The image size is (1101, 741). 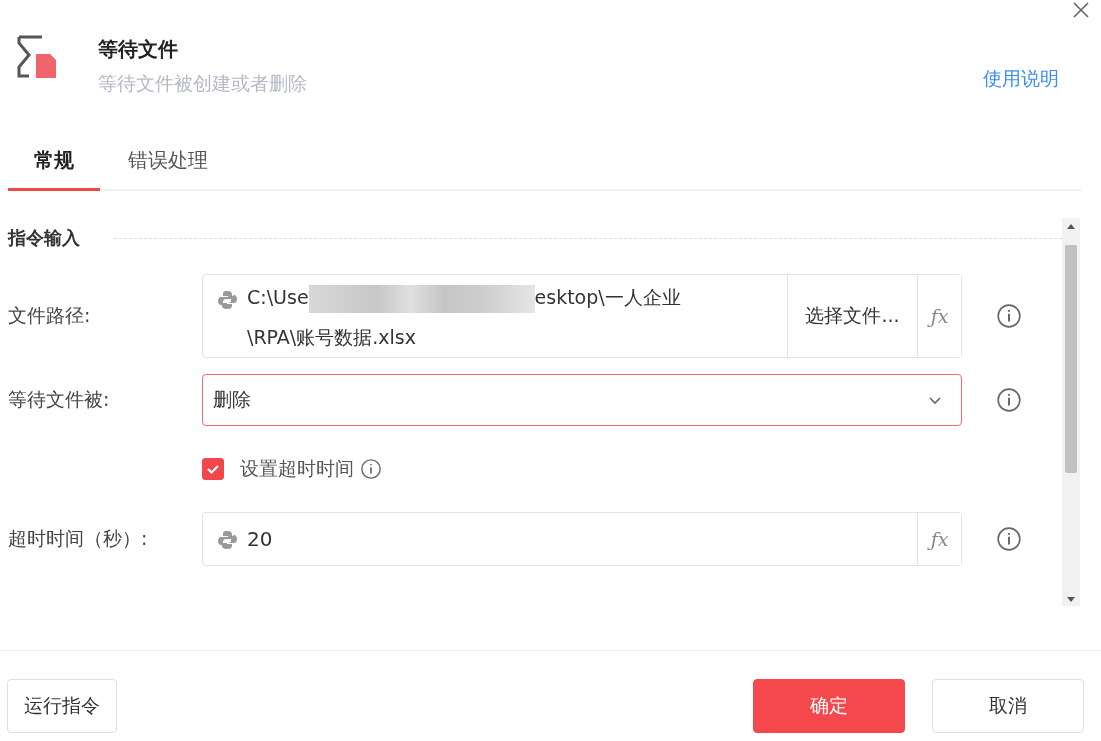 What do you see at coordinates (1008, 706) in the screenshot?
I see `cancel-button: 取消` at bounding box center [1008, 706].